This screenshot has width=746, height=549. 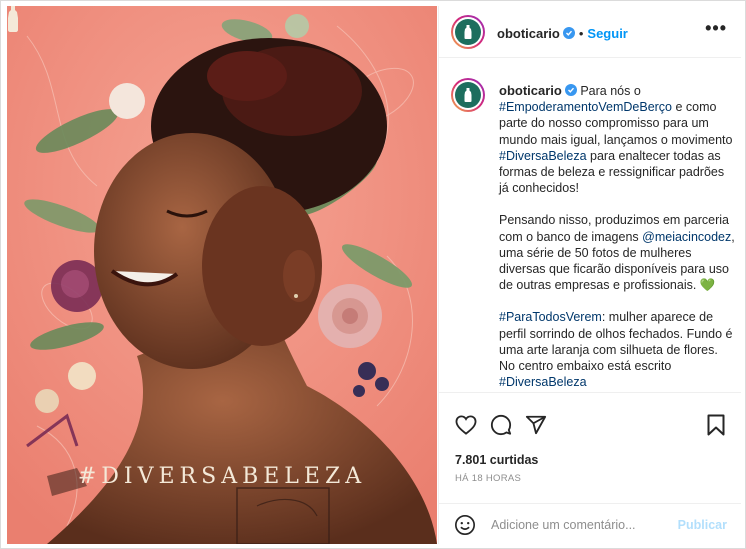 I want to click on comment-input, so click(x=576, y=525).